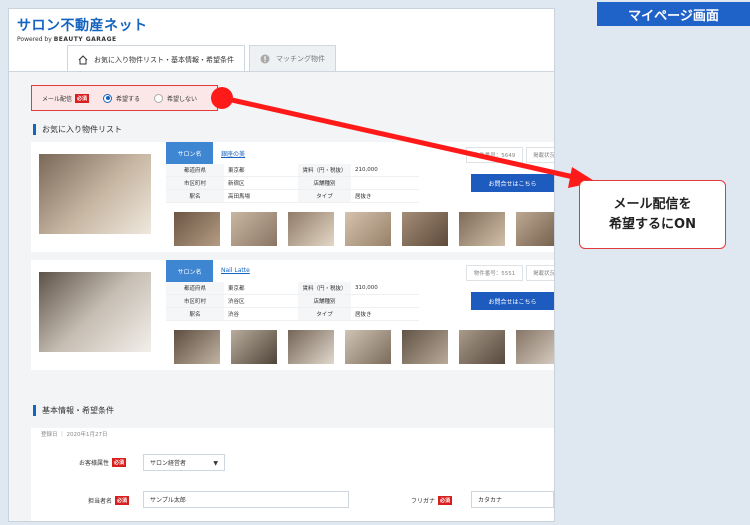 The height and width of the screenshot is (525, 750). Describe the element at coordinates (652, 214) in the screenshot. I see `callout-box: メール配信を 希望するにON` at that location.